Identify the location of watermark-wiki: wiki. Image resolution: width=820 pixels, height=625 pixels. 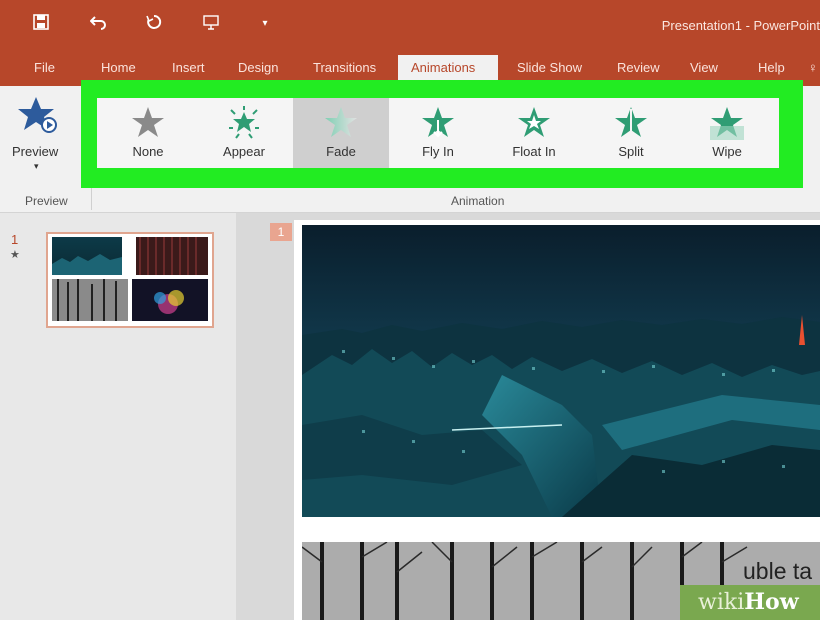
(721, 602).